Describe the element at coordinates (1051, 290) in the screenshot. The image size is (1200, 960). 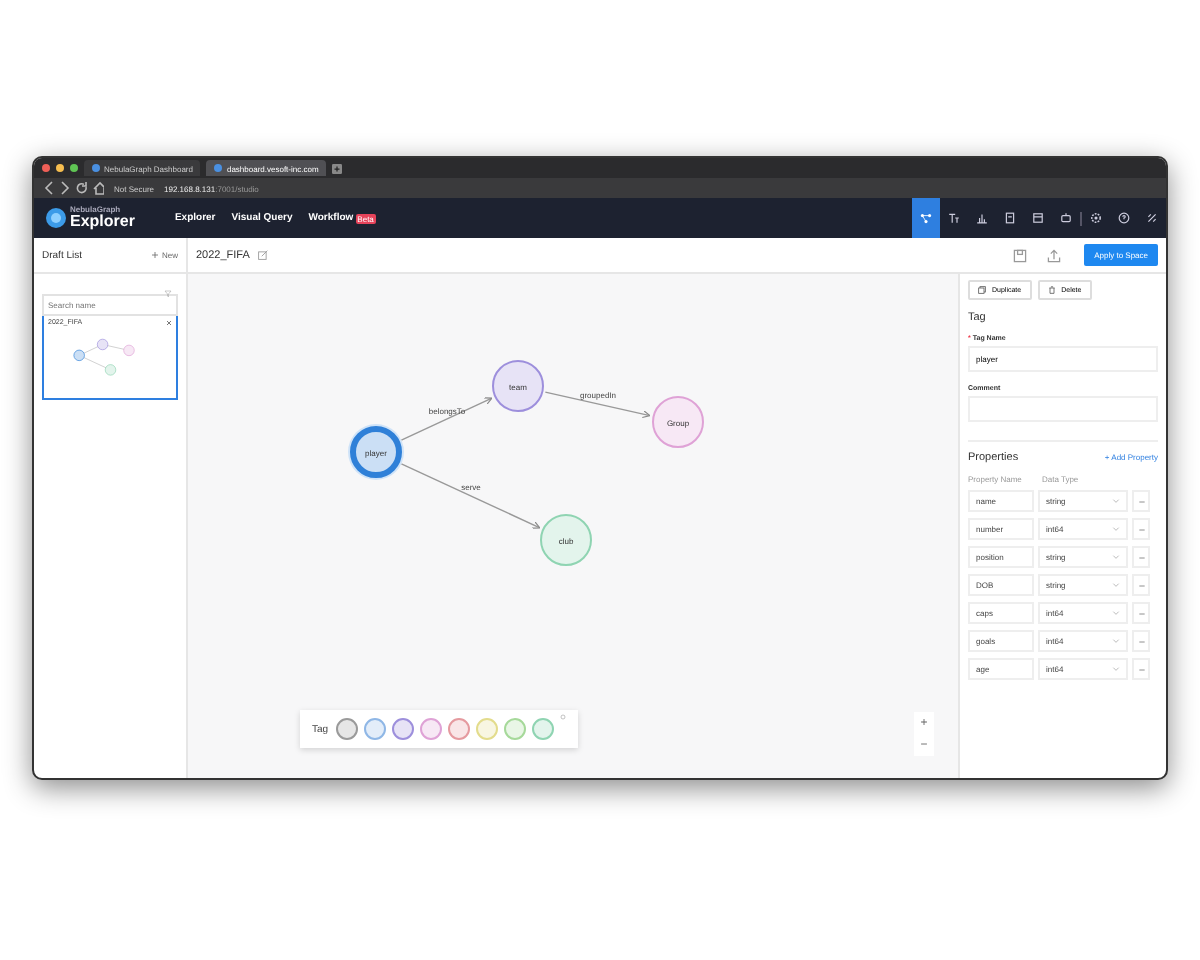
I see `trash-icon` at that location.